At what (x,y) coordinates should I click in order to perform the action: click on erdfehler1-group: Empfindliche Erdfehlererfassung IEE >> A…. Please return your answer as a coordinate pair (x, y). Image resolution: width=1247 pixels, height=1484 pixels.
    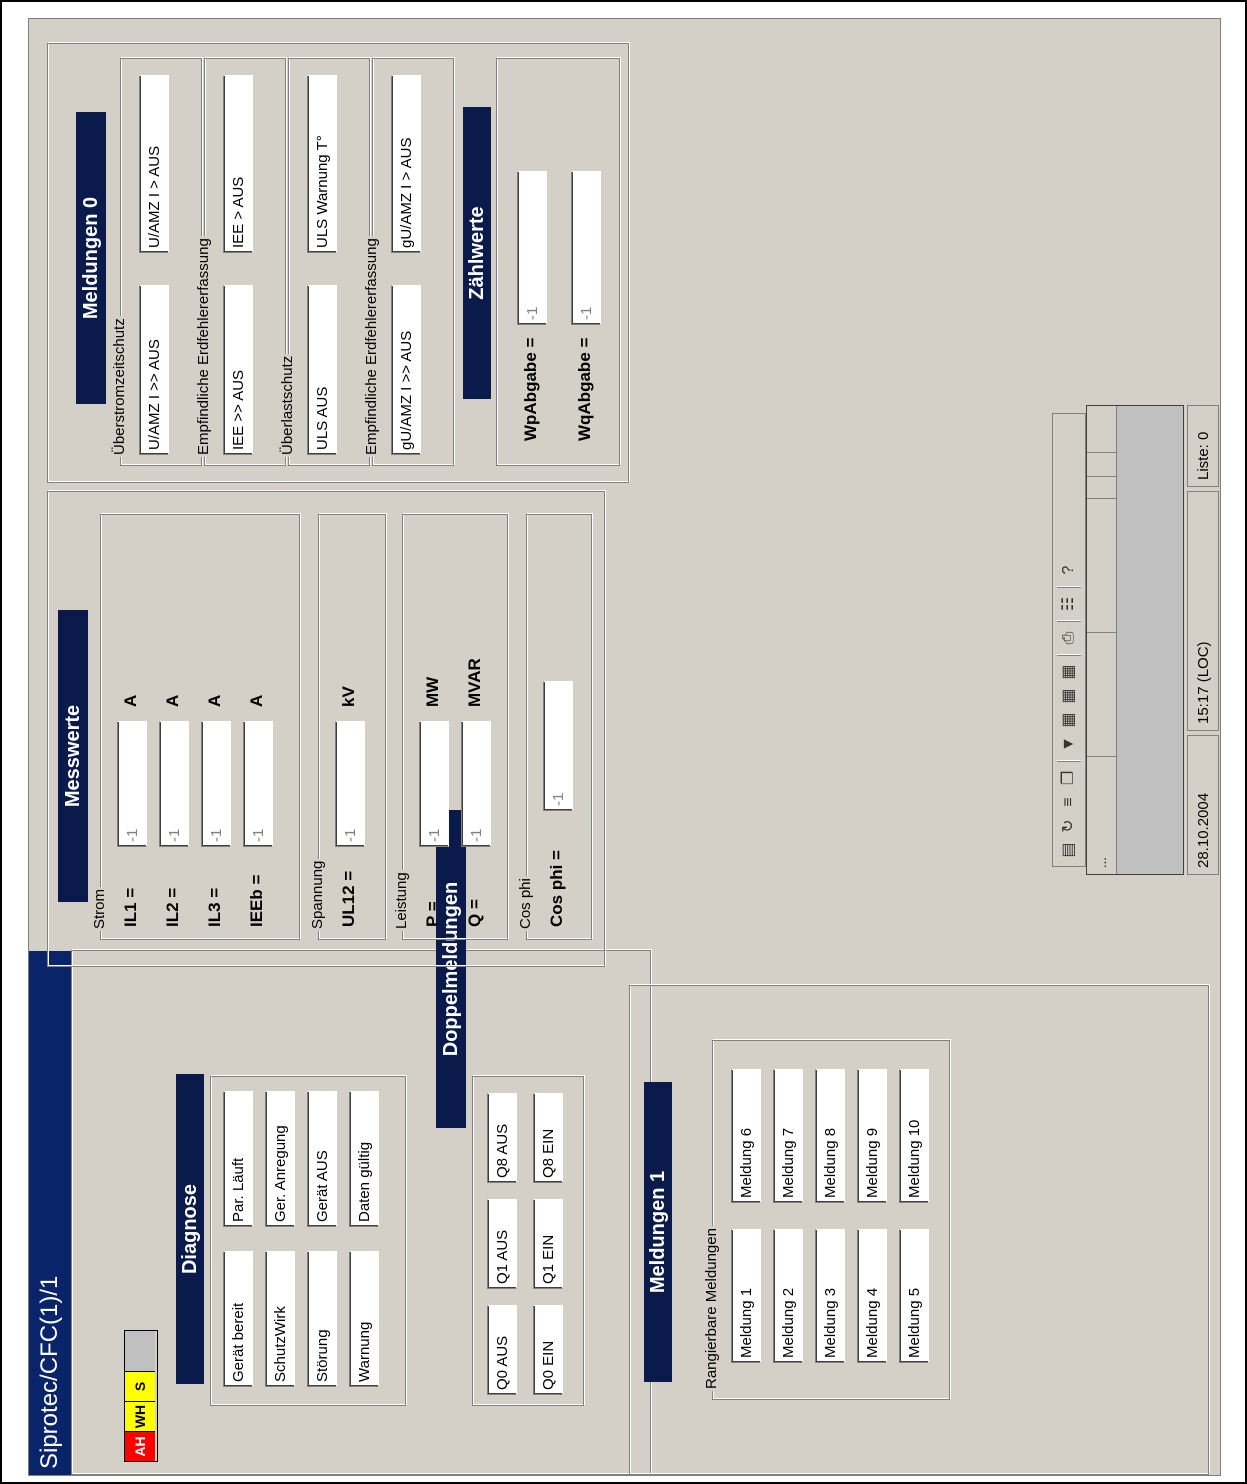
    Looking at the image, I should click on (240, 262).